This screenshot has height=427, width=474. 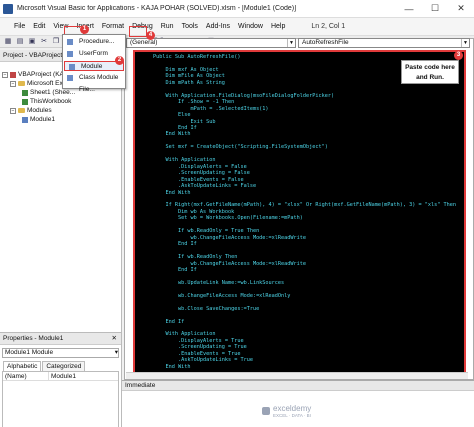 What do you see at coordinates (8, 8) in the screenshot?
I see `vba-app-icon` at bounding box center [8, 8].